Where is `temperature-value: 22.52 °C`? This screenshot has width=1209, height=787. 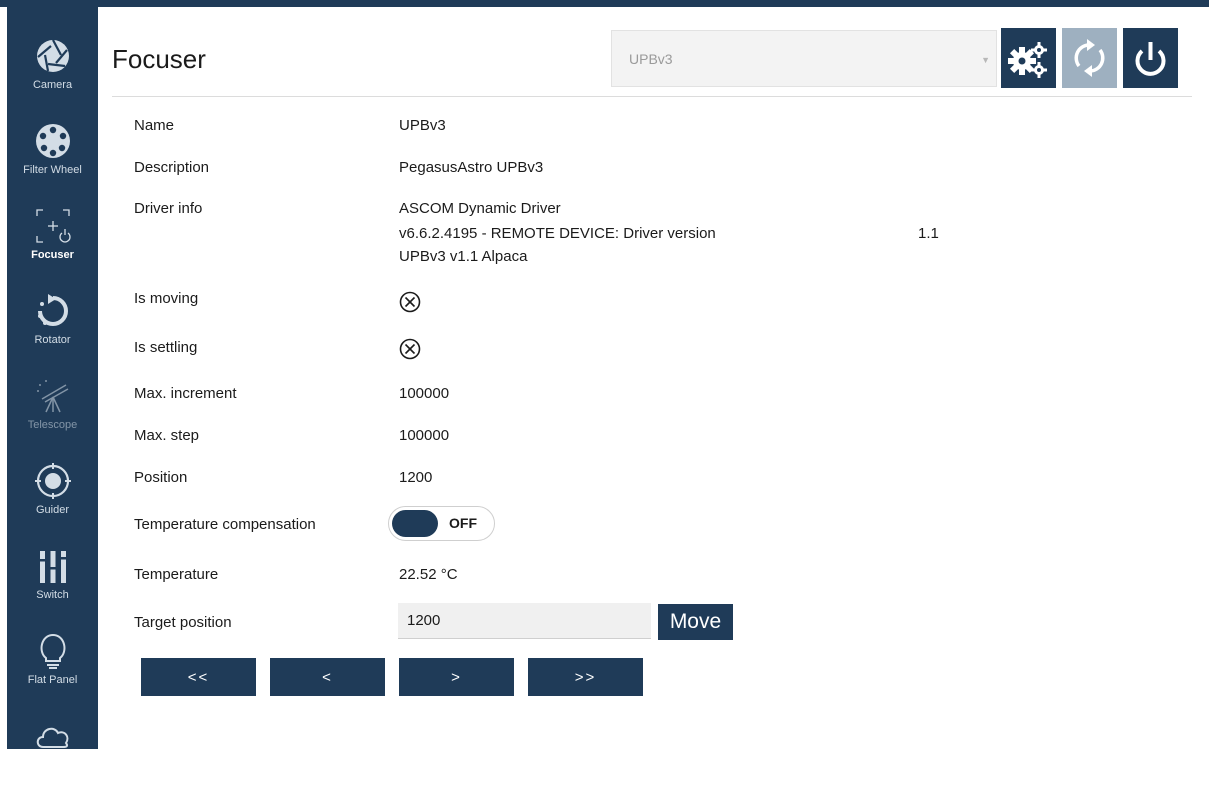 temperature-value: 22.52 °C is located at coordinates (428, 574).